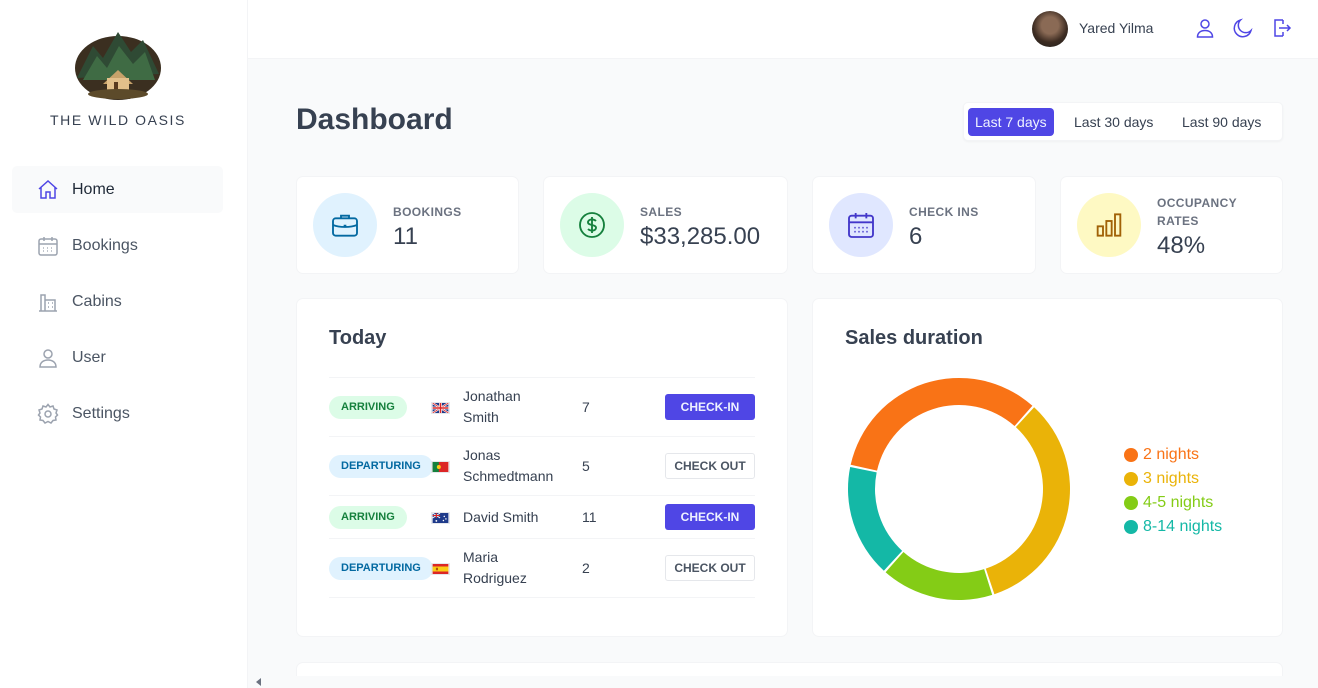 This screenshot has width=1318, height=688. I want to click on dollar-icon, so click(592, 225).